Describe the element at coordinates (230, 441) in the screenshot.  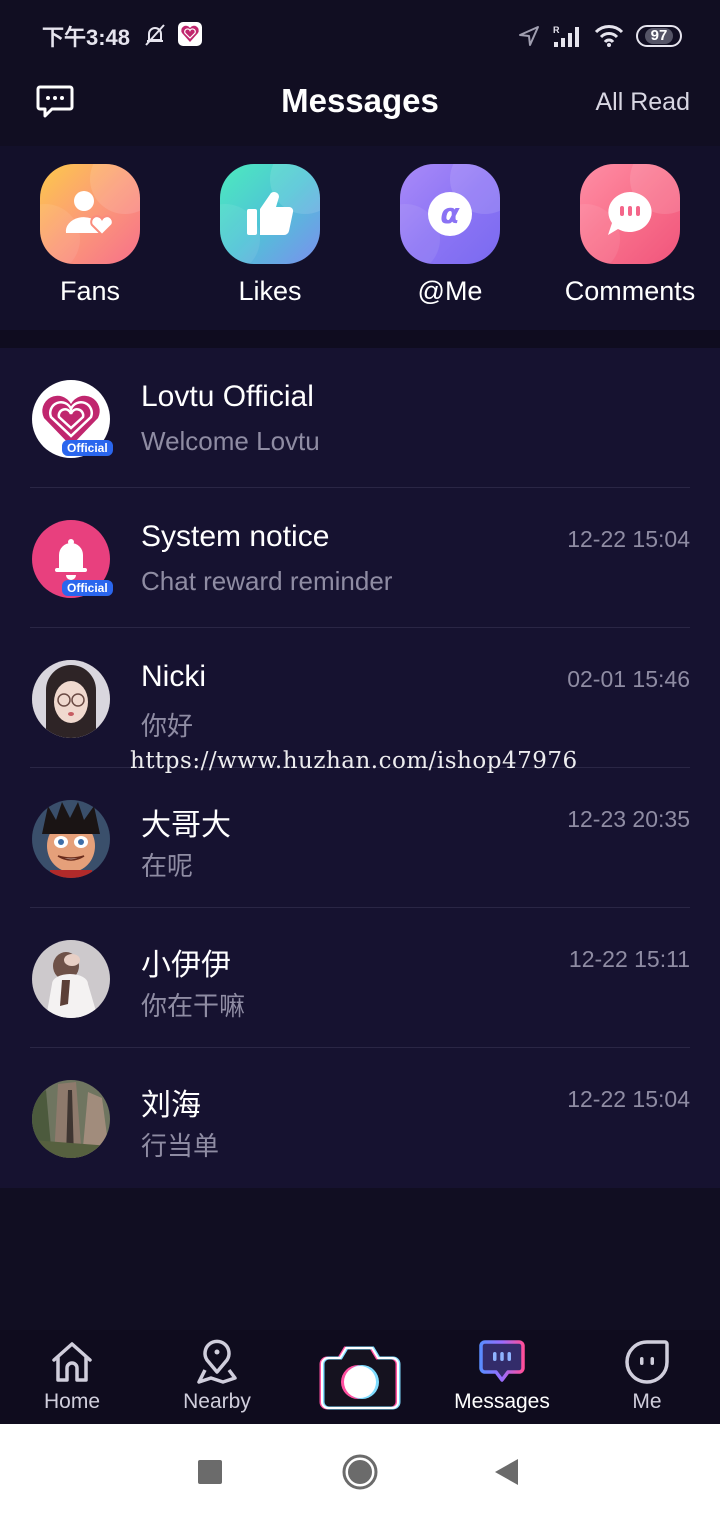
I see `conversation-preview: Welcome Lovtu` at that location.